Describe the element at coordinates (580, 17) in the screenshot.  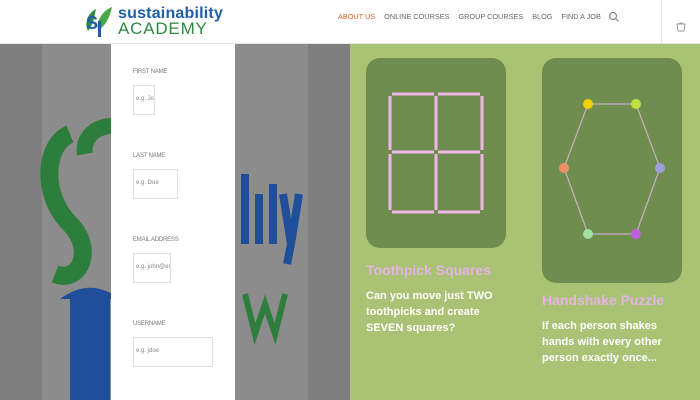
I see `nav-item-find-a-job: FIND A JOB` at that location.